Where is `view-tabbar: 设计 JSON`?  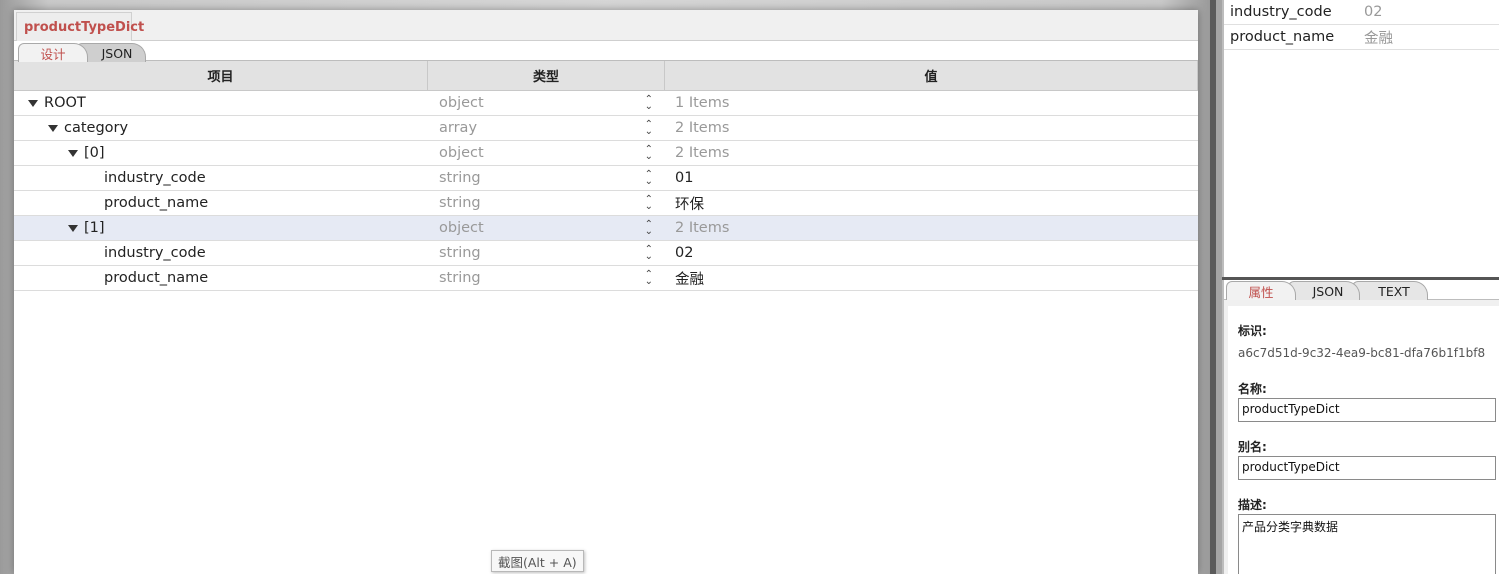
view-tabbar: 设计 JSON is located at coordinates (606, 51).